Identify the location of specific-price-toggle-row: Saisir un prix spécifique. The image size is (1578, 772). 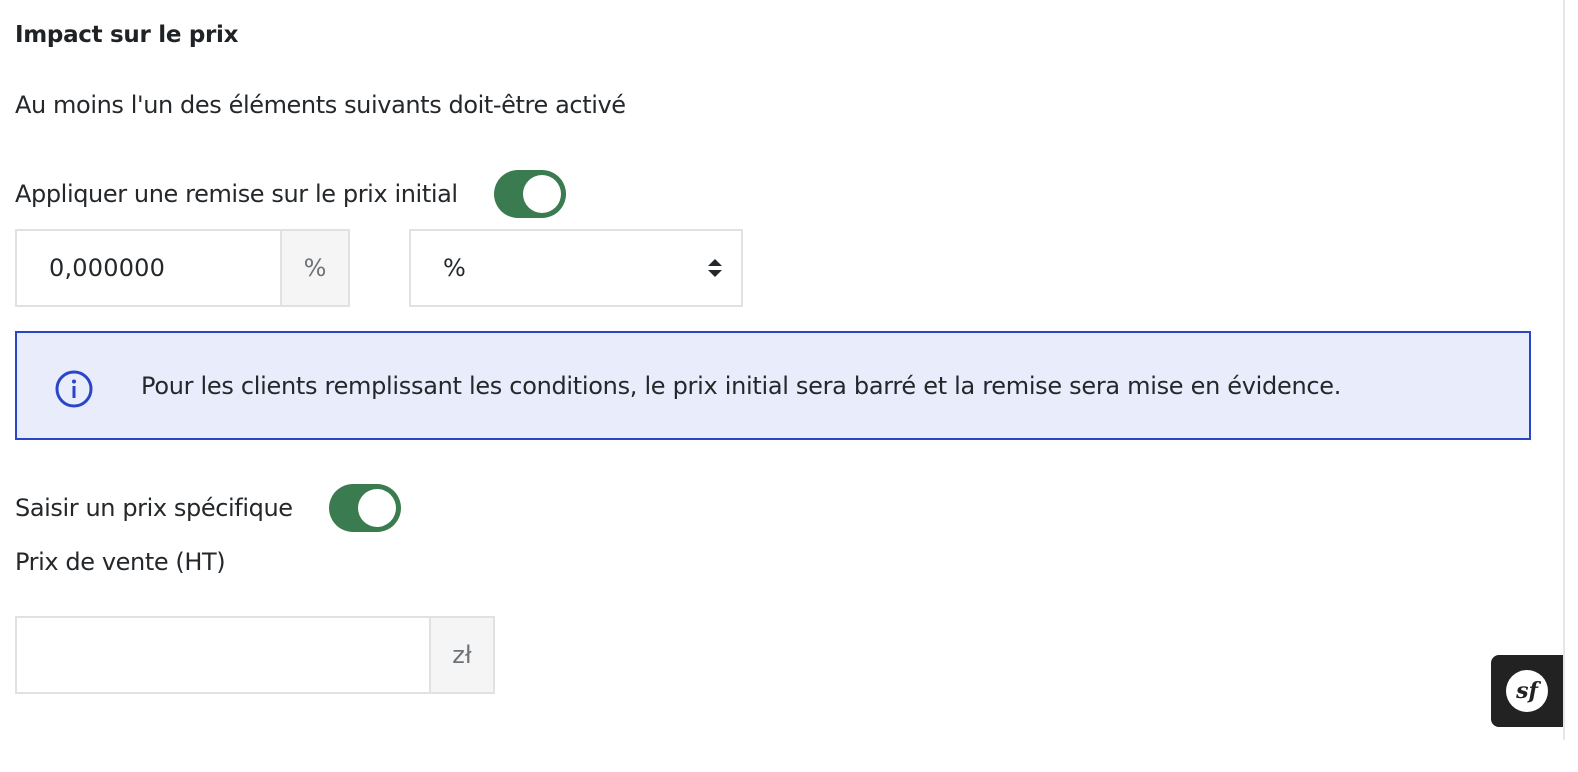
(208, 508).